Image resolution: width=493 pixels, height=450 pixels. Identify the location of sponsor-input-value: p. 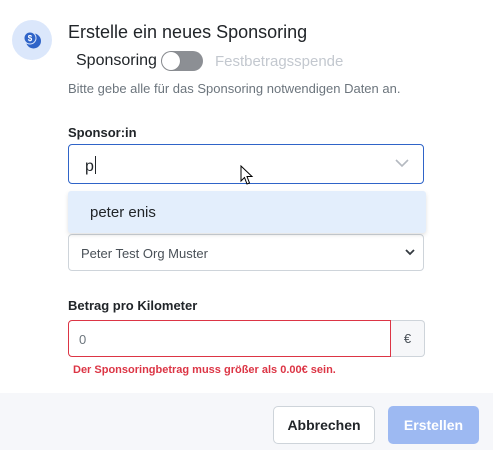
(89, 166).